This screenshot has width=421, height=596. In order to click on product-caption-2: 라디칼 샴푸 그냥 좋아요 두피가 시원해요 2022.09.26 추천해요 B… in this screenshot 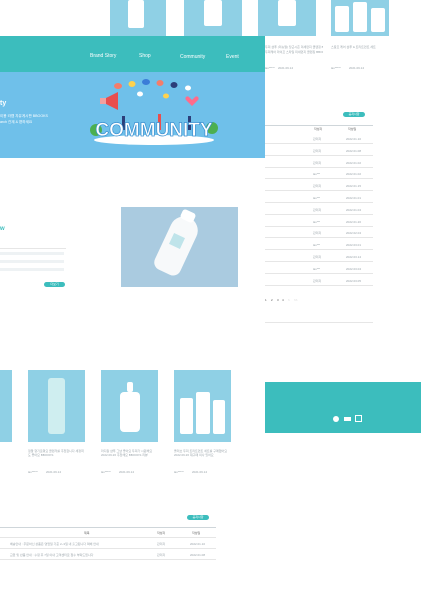, I will do `click(127, 453)`.